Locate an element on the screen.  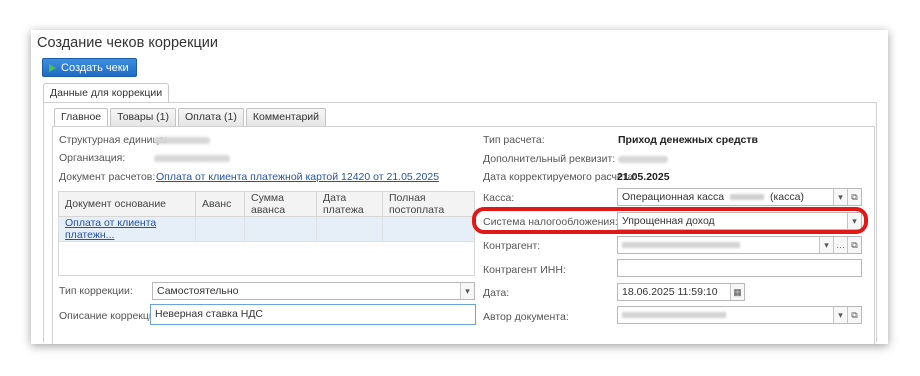
date-value: 18.06.2025 11:59:10 is located at coordinates (670, 292).